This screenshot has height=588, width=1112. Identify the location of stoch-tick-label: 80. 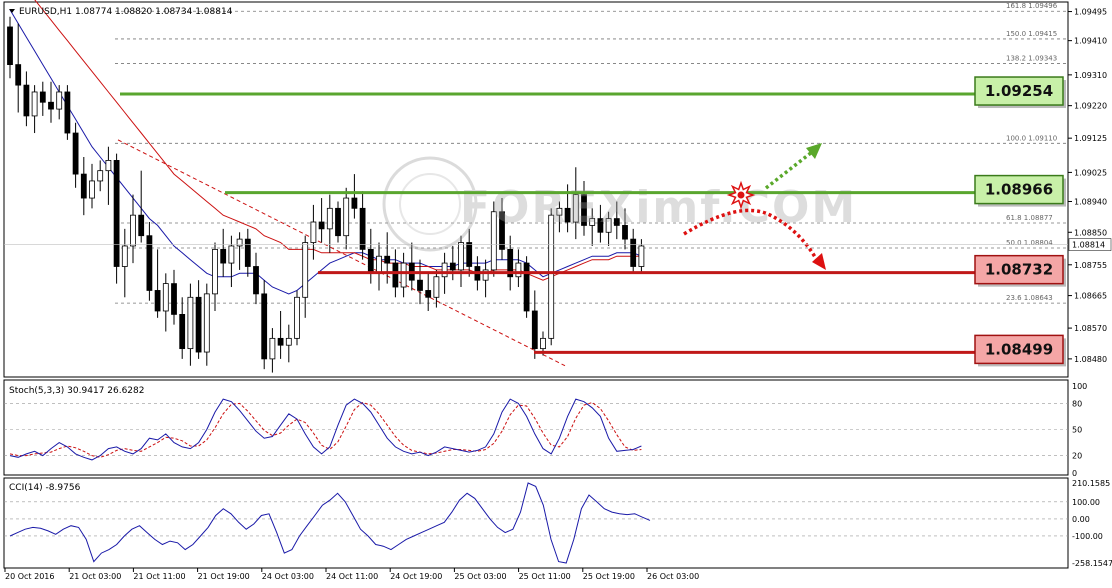
(1077, 403).